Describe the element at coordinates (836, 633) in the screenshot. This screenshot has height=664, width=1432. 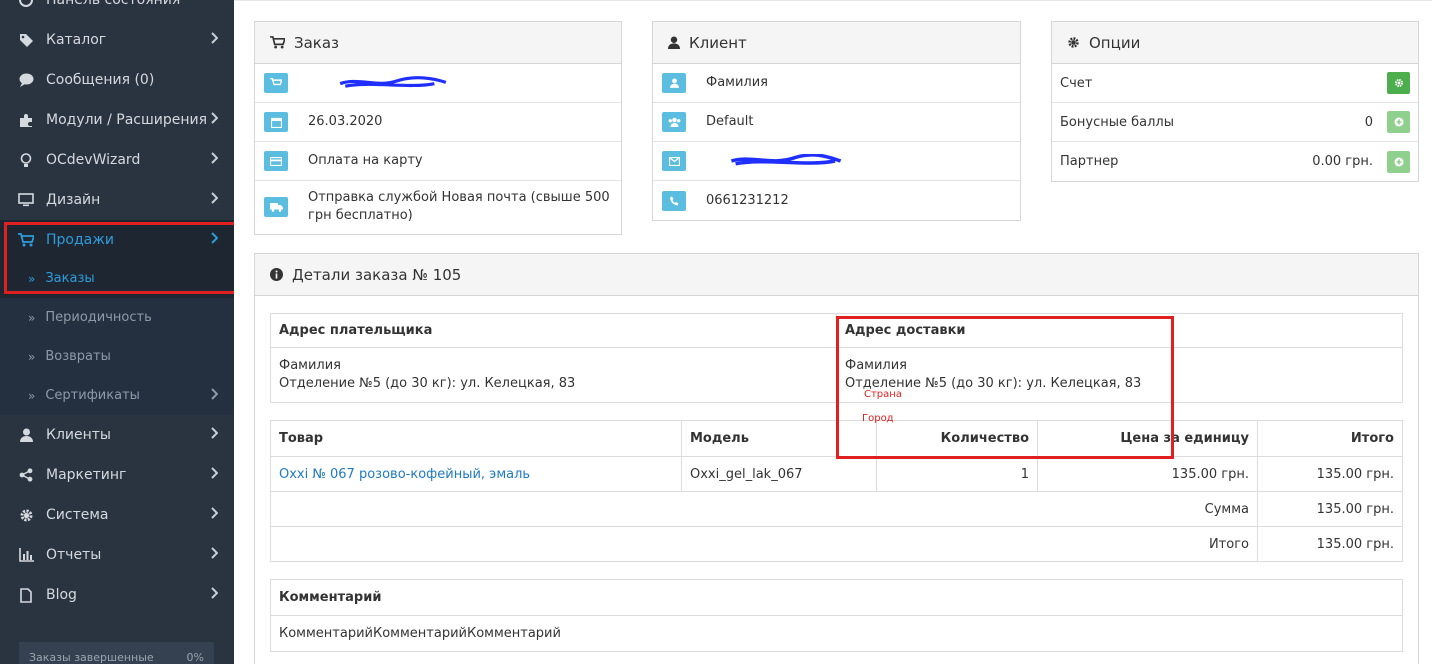
I see `comment-text: КомментарийКомментарийКомментарий` at that location.